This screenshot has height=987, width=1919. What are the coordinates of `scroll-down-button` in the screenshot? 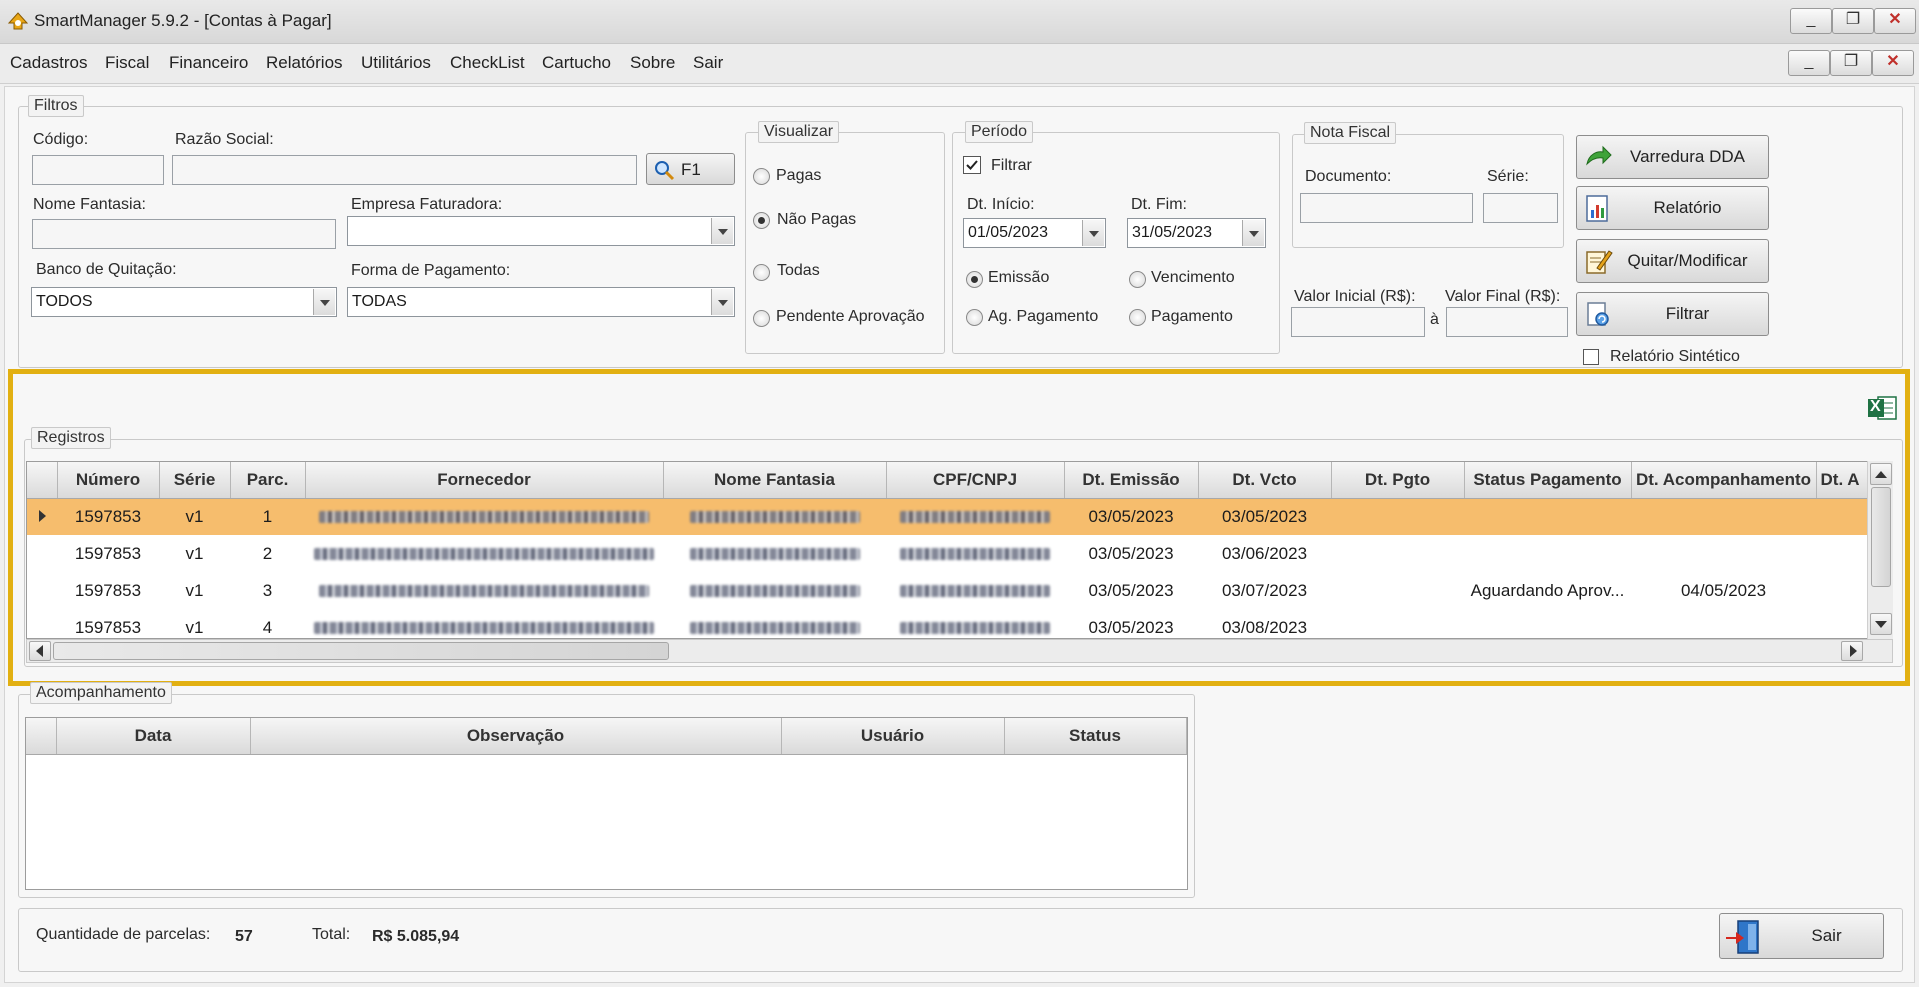 It's located at (1881, 624).